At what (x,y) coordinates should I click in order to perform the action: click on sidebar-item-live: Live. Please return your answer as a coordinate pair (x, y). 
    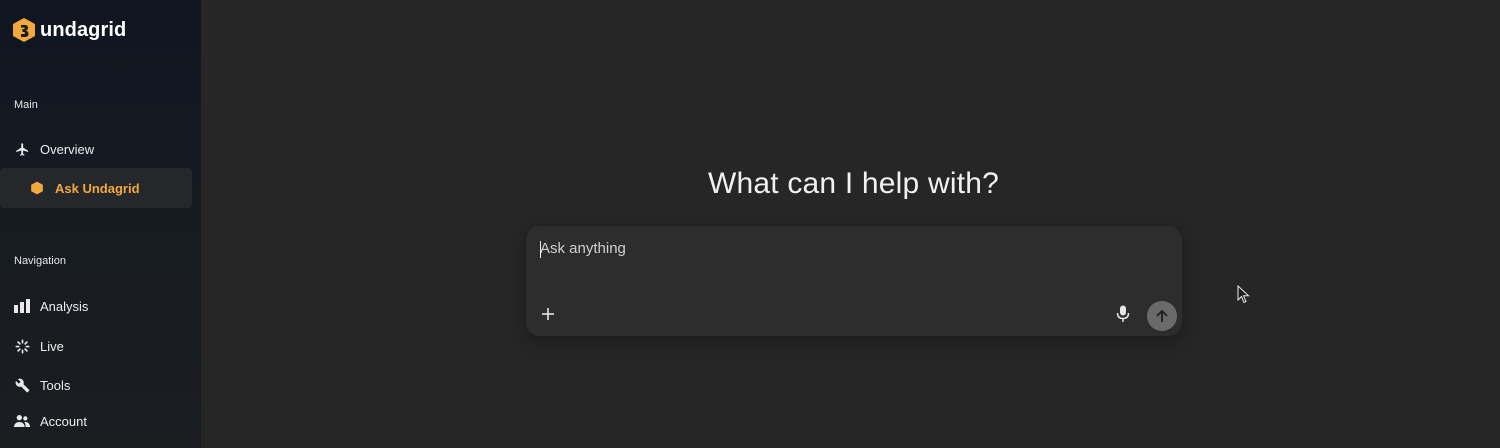
    Looking at the image, I should click on (96, 346).